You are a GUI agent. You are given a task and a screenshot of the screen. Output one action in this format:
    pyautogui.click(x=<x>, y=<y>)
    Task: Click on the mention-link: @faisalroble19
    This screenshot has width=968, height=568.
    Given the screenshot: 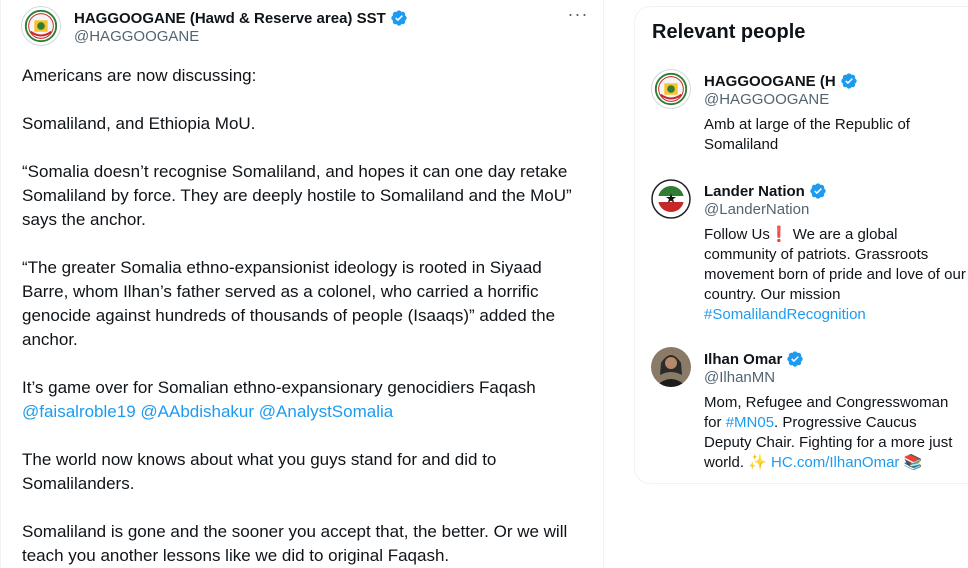 What is the action you would take?
    pyautogui.click(x=79, y=411)
    